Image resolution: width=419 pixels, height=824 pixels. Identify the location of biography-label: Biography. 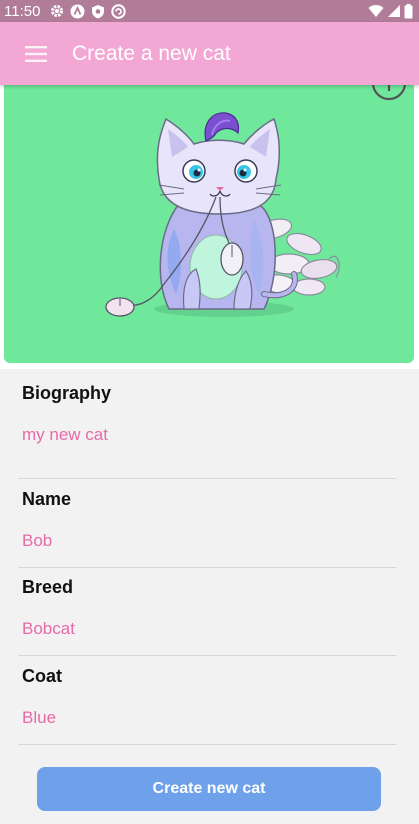
(67, 393).